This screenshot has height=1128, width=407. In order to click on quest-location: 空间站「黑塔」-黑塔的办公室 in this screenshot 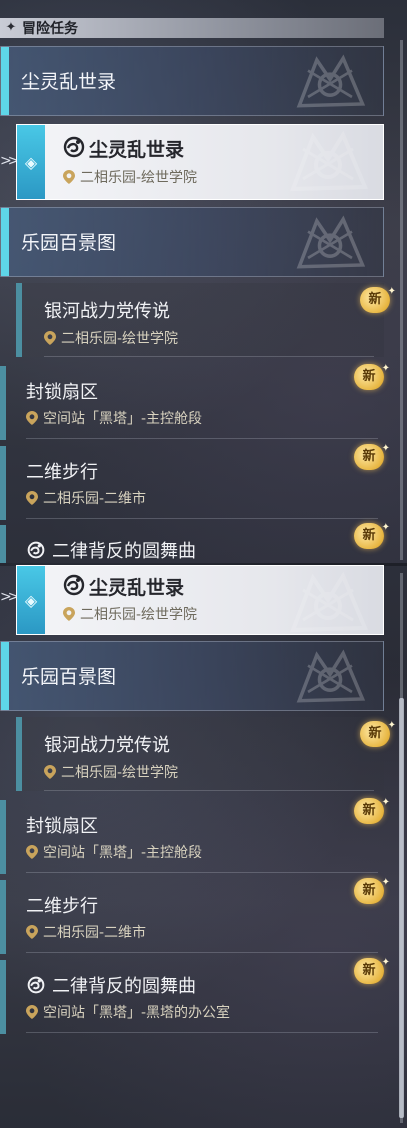, I will do `click(128, 1012)`.